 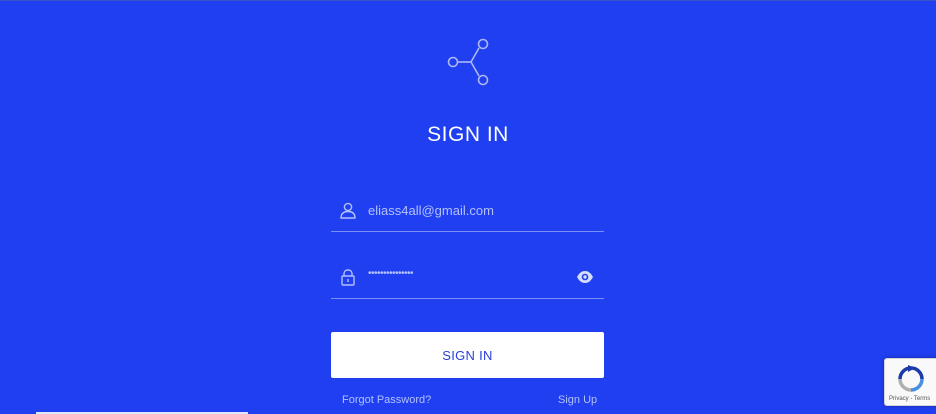 I want to click on sign-up-link: Sign Up, so click(x=577, y=400).